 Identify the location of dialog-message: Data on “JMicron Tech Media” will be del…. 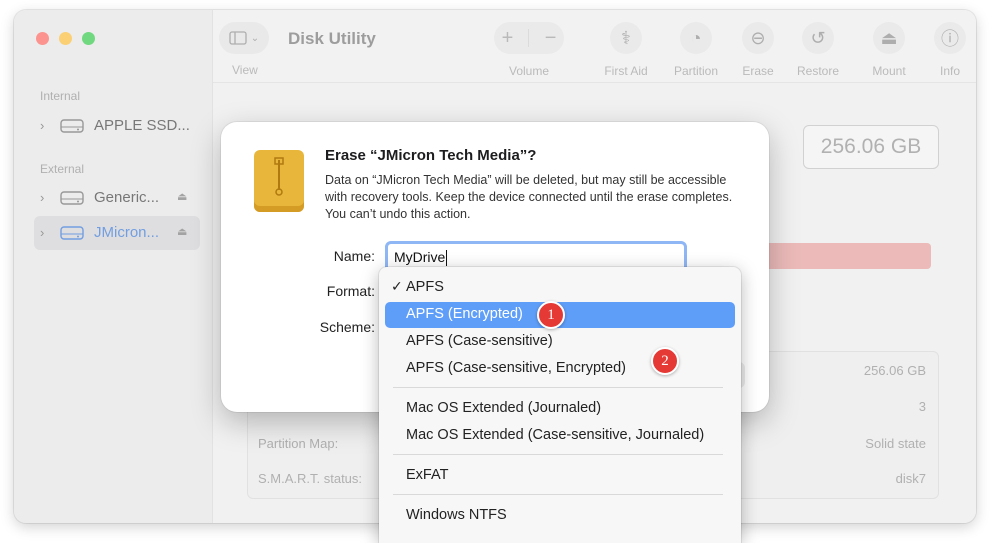
(529, 197).